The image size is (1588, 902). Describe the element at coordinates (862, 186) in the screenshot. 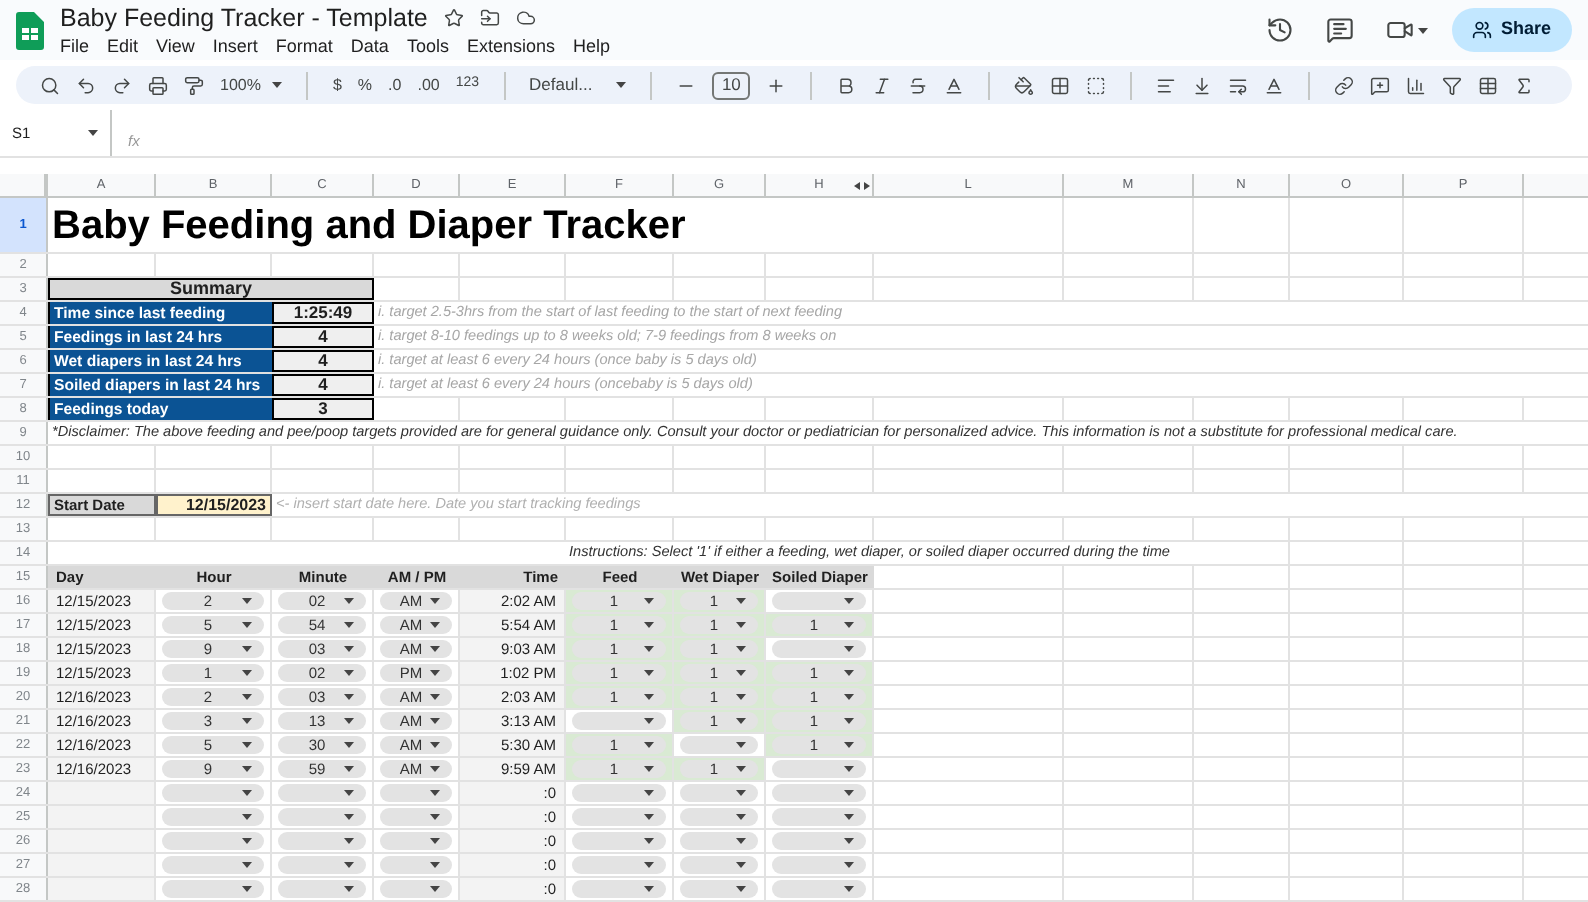

I see `hidden-columns-icon` at that location.